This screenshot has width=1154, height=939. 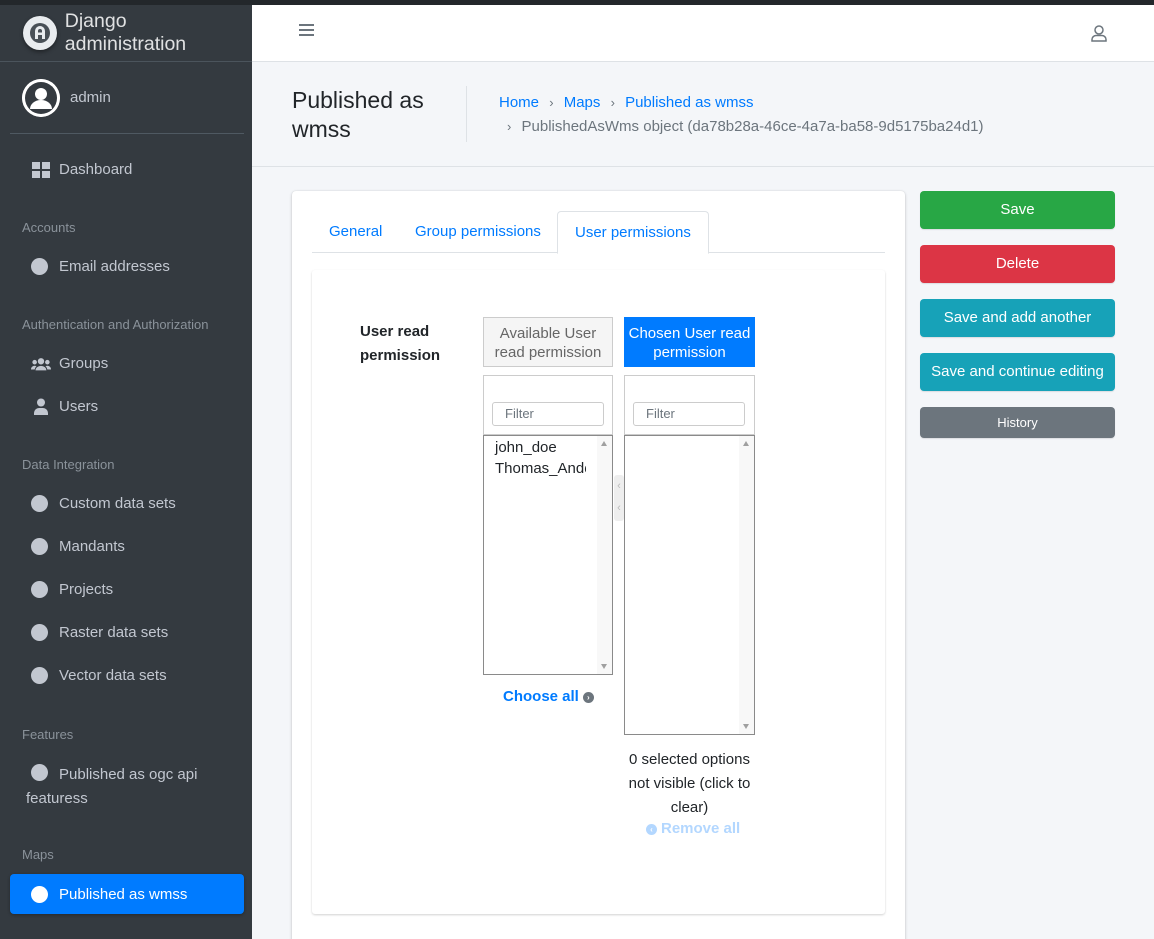 I want to click on save-and-add-another-button: Save and add another, so click(x=1017, y=318).